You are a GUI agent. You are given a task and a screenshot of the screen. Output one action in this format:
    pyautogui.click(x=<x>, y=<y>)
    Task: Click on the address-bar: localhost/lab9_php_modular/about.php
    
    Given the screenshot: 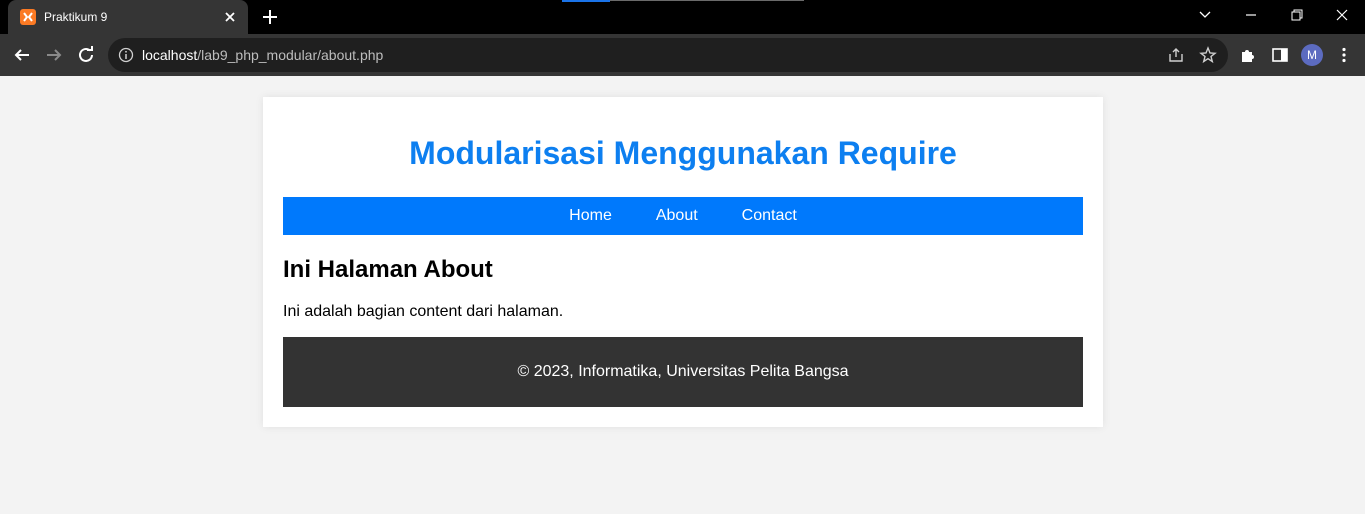 What is the action you would take?
    pyautogui.click(x=668, y=55)
    